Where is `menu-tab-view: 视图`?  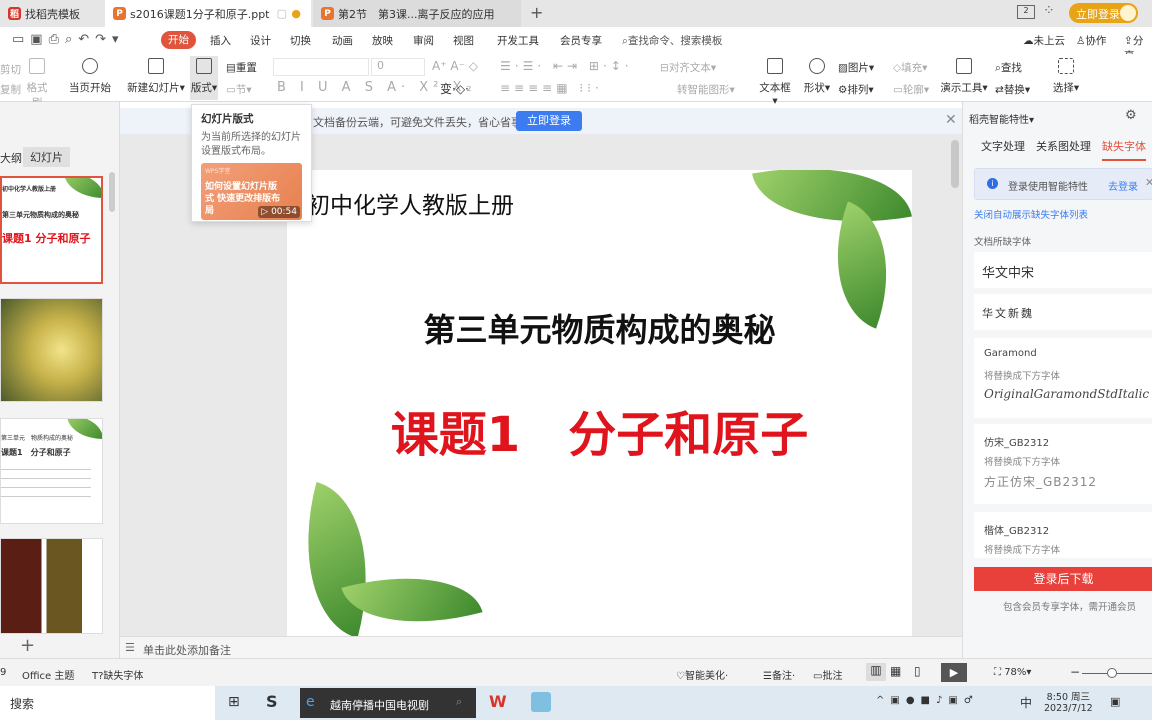 menu-tab-view: 视图 is located at coordinates (463, 40).